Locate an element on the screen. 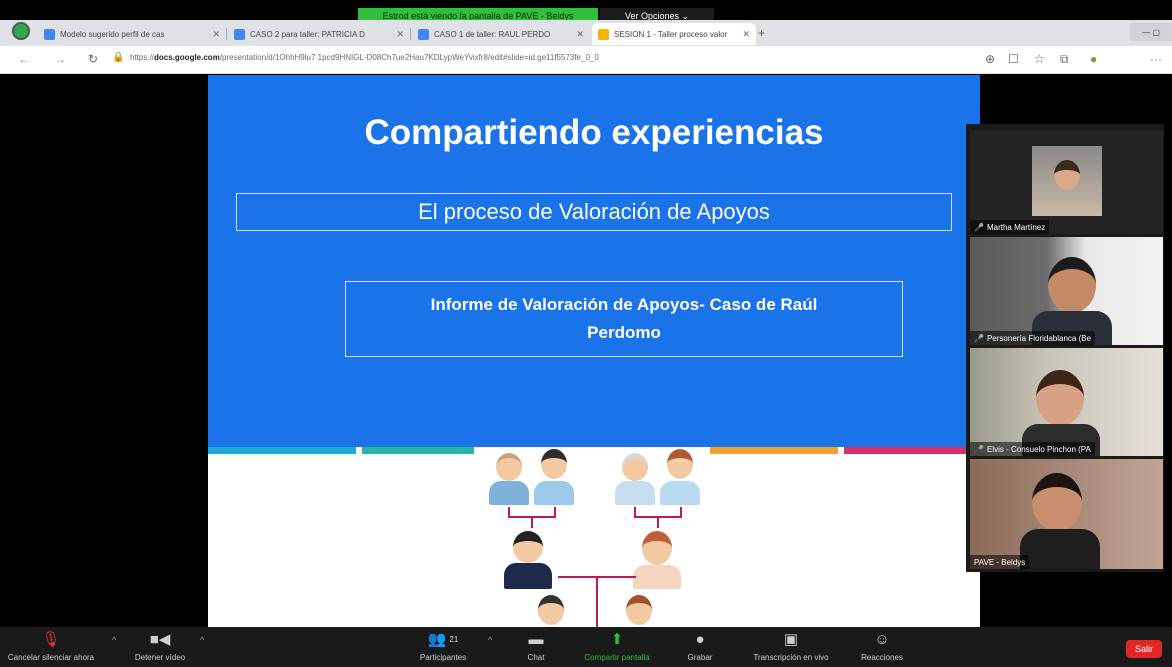 The image size is (1172, 667). reading-icon: ☐ is located at coordinates (1013, 59).